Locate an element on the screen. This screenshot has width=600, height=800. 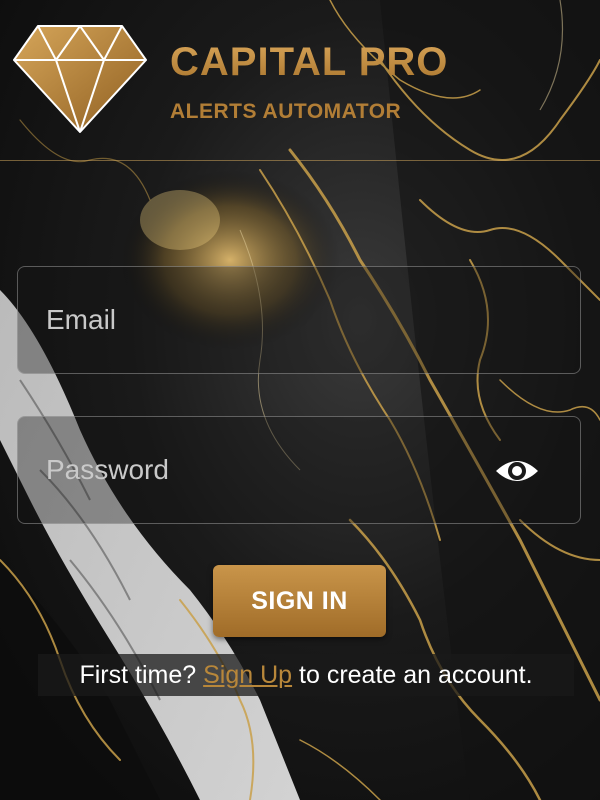
password-field-container is located at coordinates (299, 470).